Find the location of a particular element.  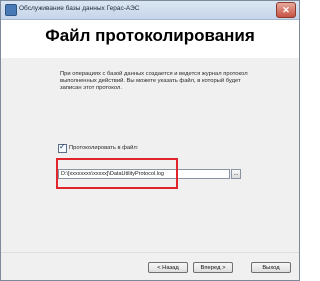

close-icon: ✕ is located at coordinates (286, 10).